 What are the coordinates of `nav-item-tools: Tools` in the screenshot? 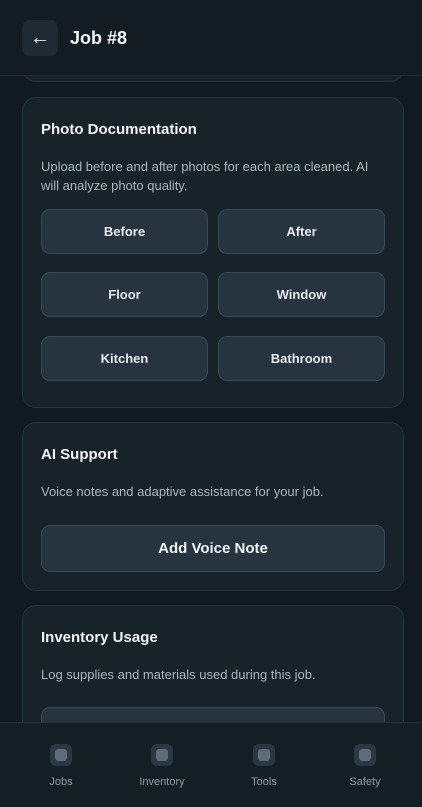 It's located at (264, 765).